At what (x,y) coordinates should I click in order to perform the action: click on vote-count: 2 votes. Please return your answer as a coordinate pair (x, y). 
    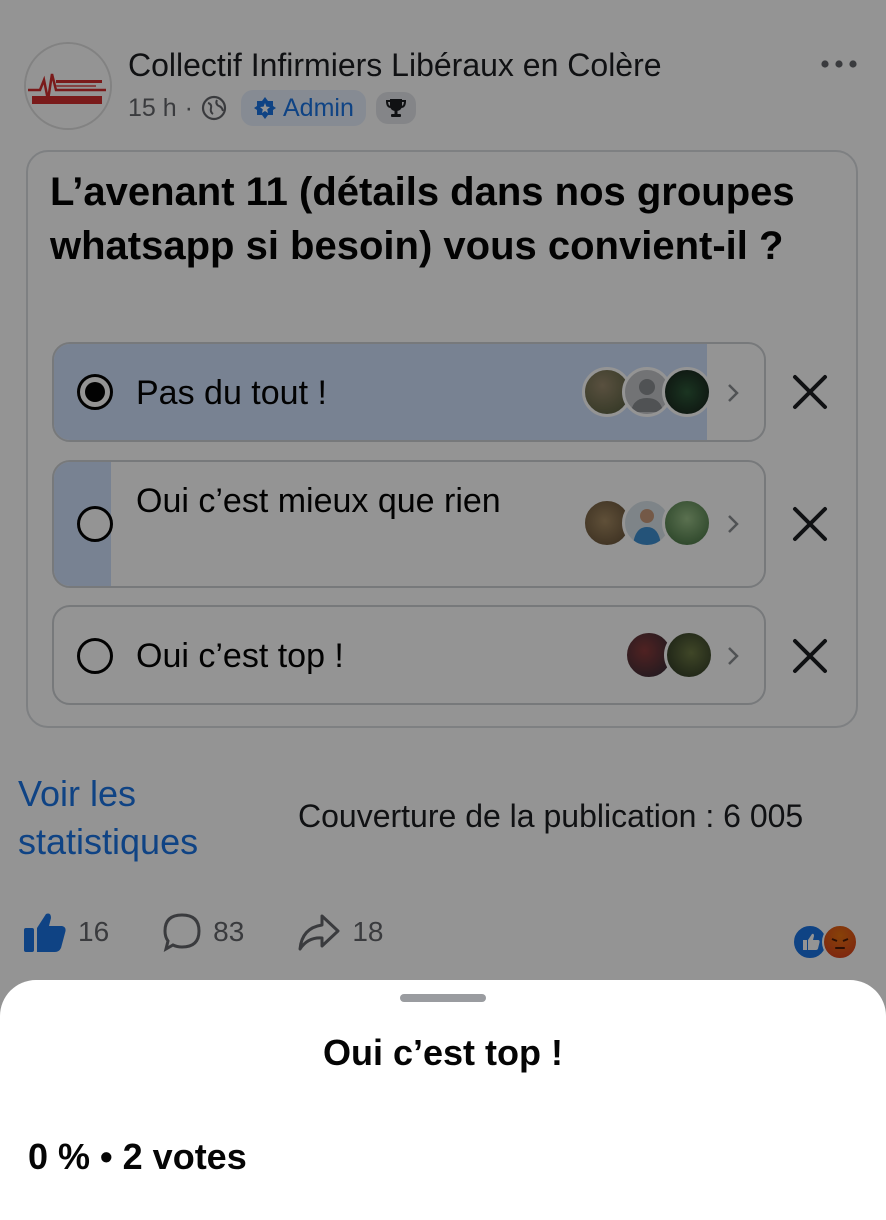
    Looking at the image, I should click on (184, 1156).